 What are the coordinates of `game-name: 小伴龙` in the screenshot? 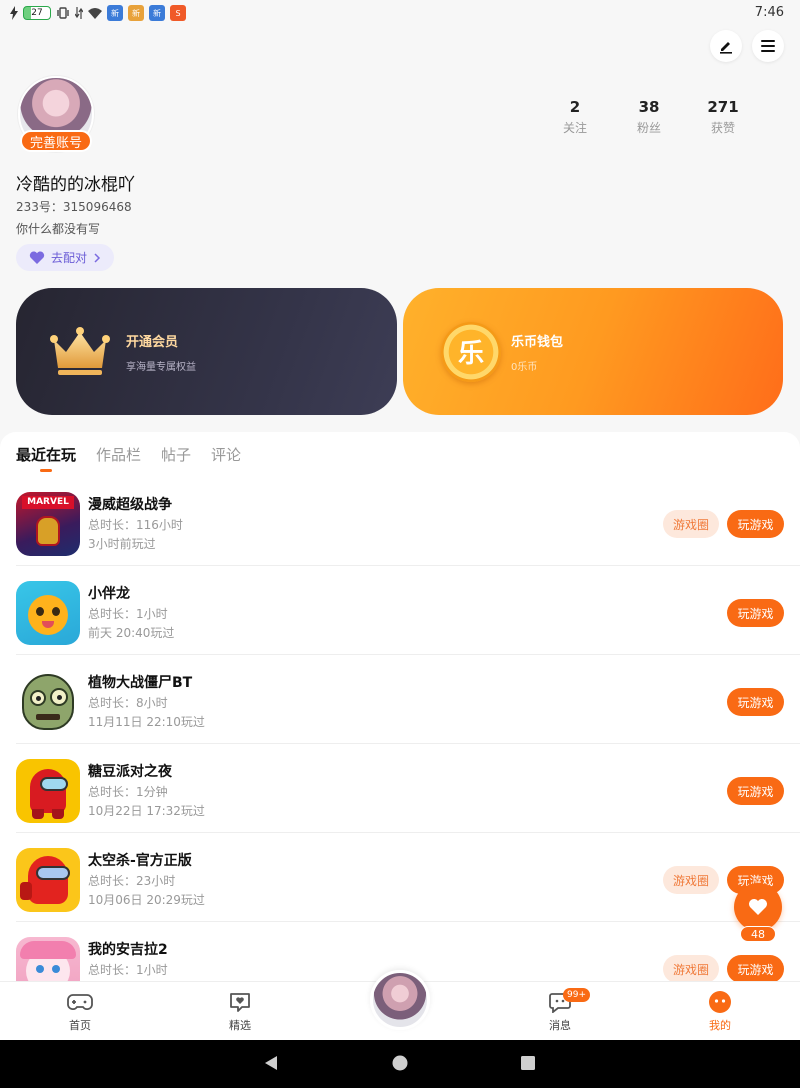 It's located at (109, 594).